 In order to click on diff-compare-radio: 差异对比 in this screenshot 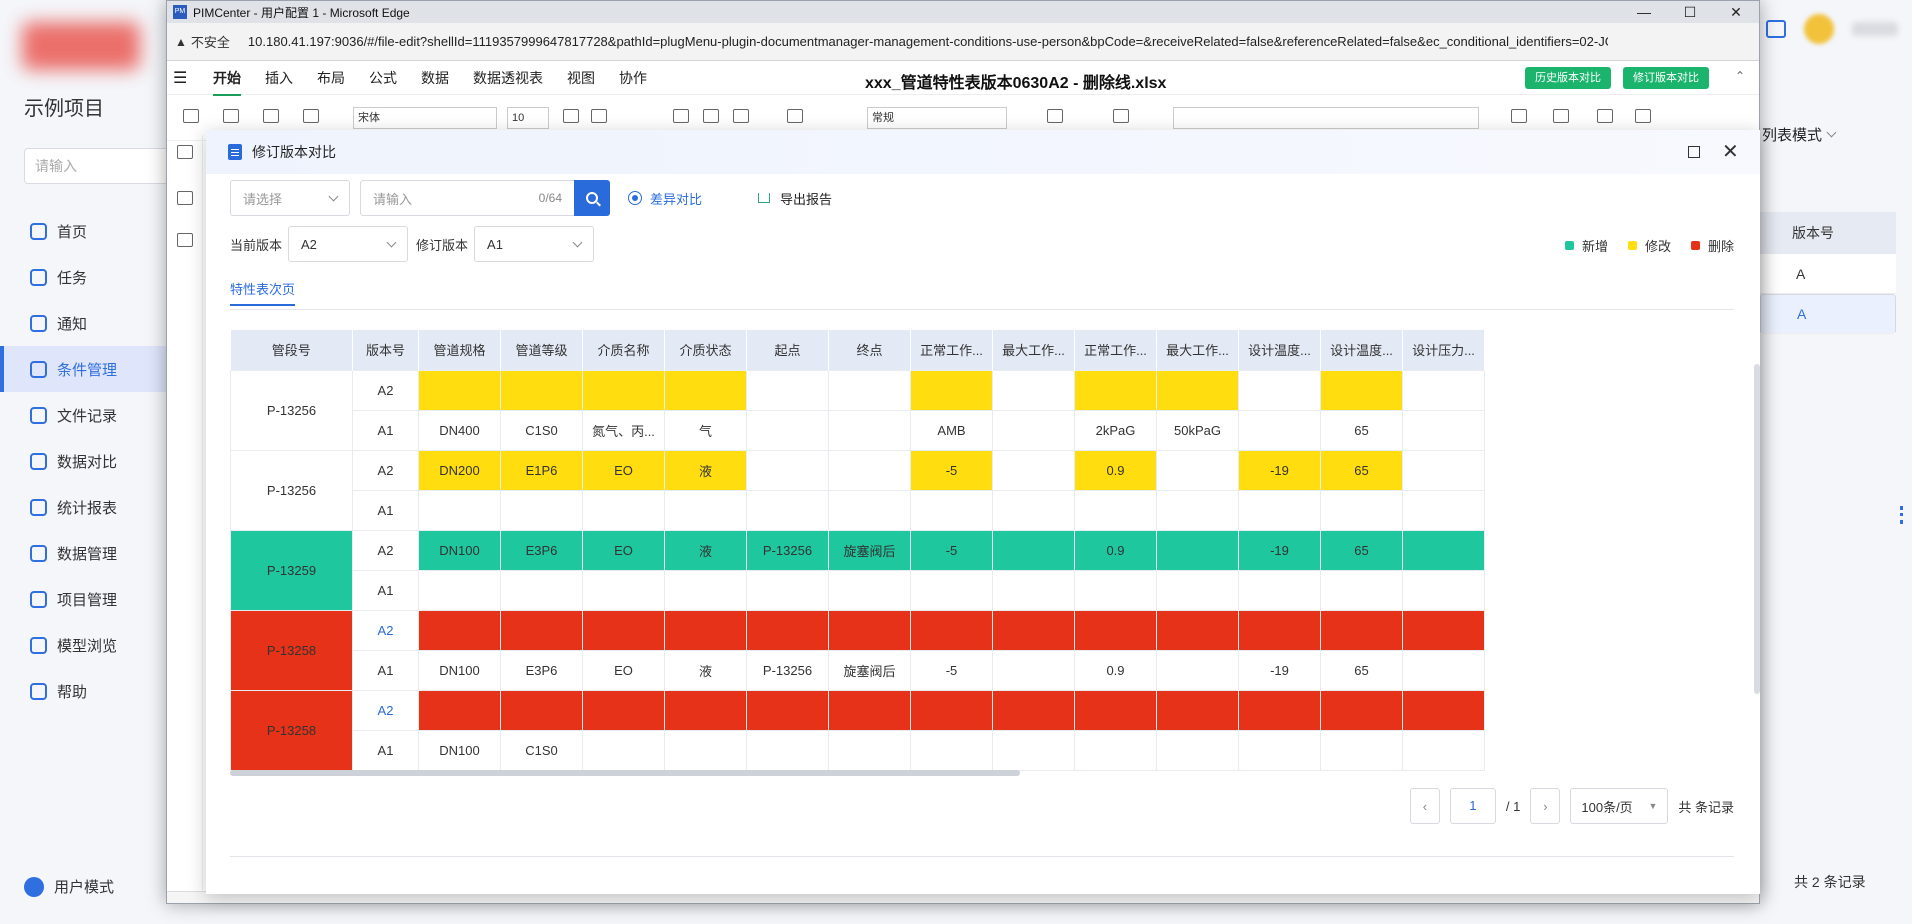, I will do `click(665, 198)`.